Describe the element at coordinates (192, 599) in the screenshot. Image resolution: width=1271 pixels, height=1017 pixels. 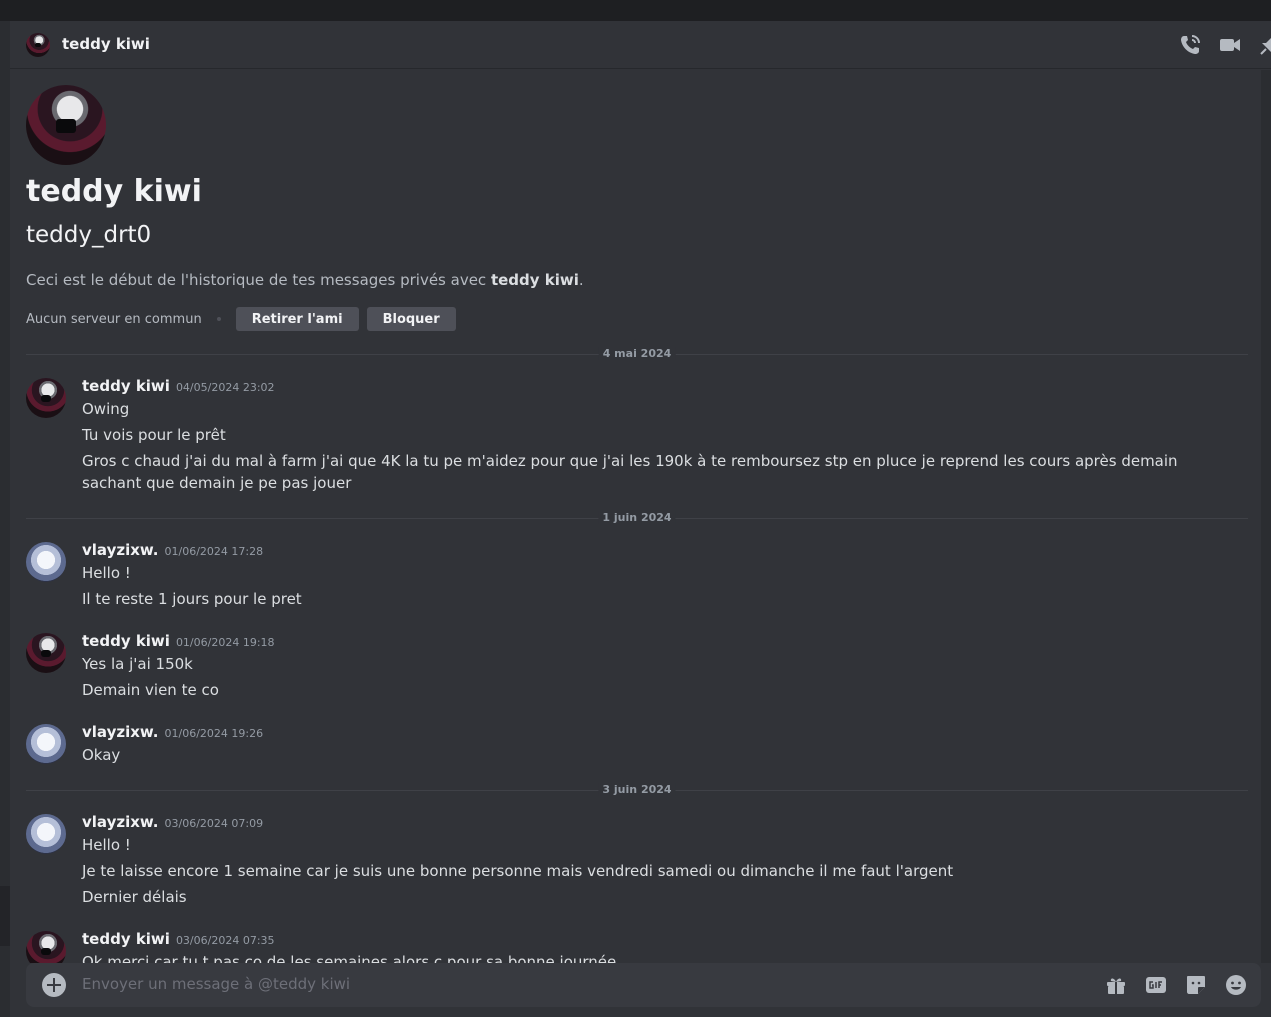
I see `message-text: Il te reste 1 jours pour le pret` at that location.